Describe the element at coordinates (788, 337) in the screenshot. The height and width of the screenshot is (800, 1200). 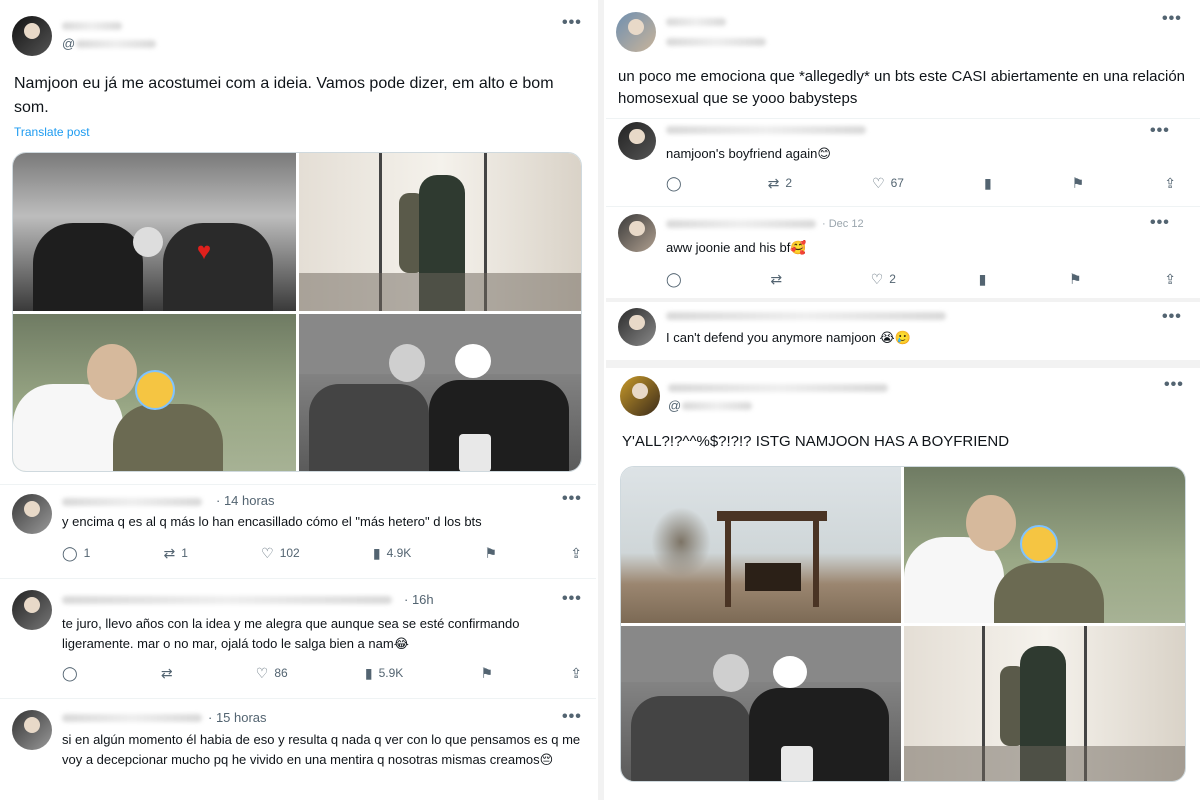
I see `reply-text: I can't defend you anymore namjoon 😭🥲` at that location.